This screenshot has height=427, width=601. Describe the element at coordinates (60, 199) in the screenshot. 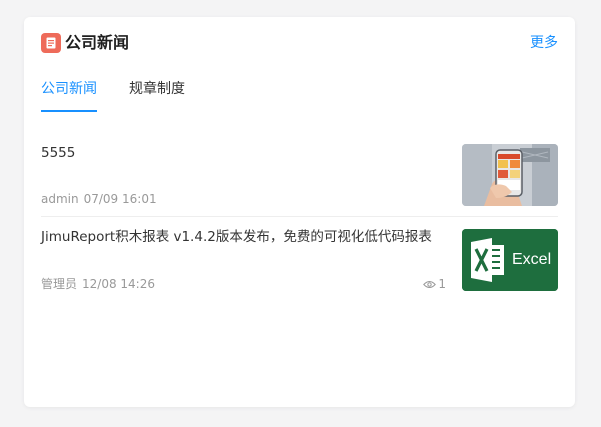

I see `news-author: admin` at that location.